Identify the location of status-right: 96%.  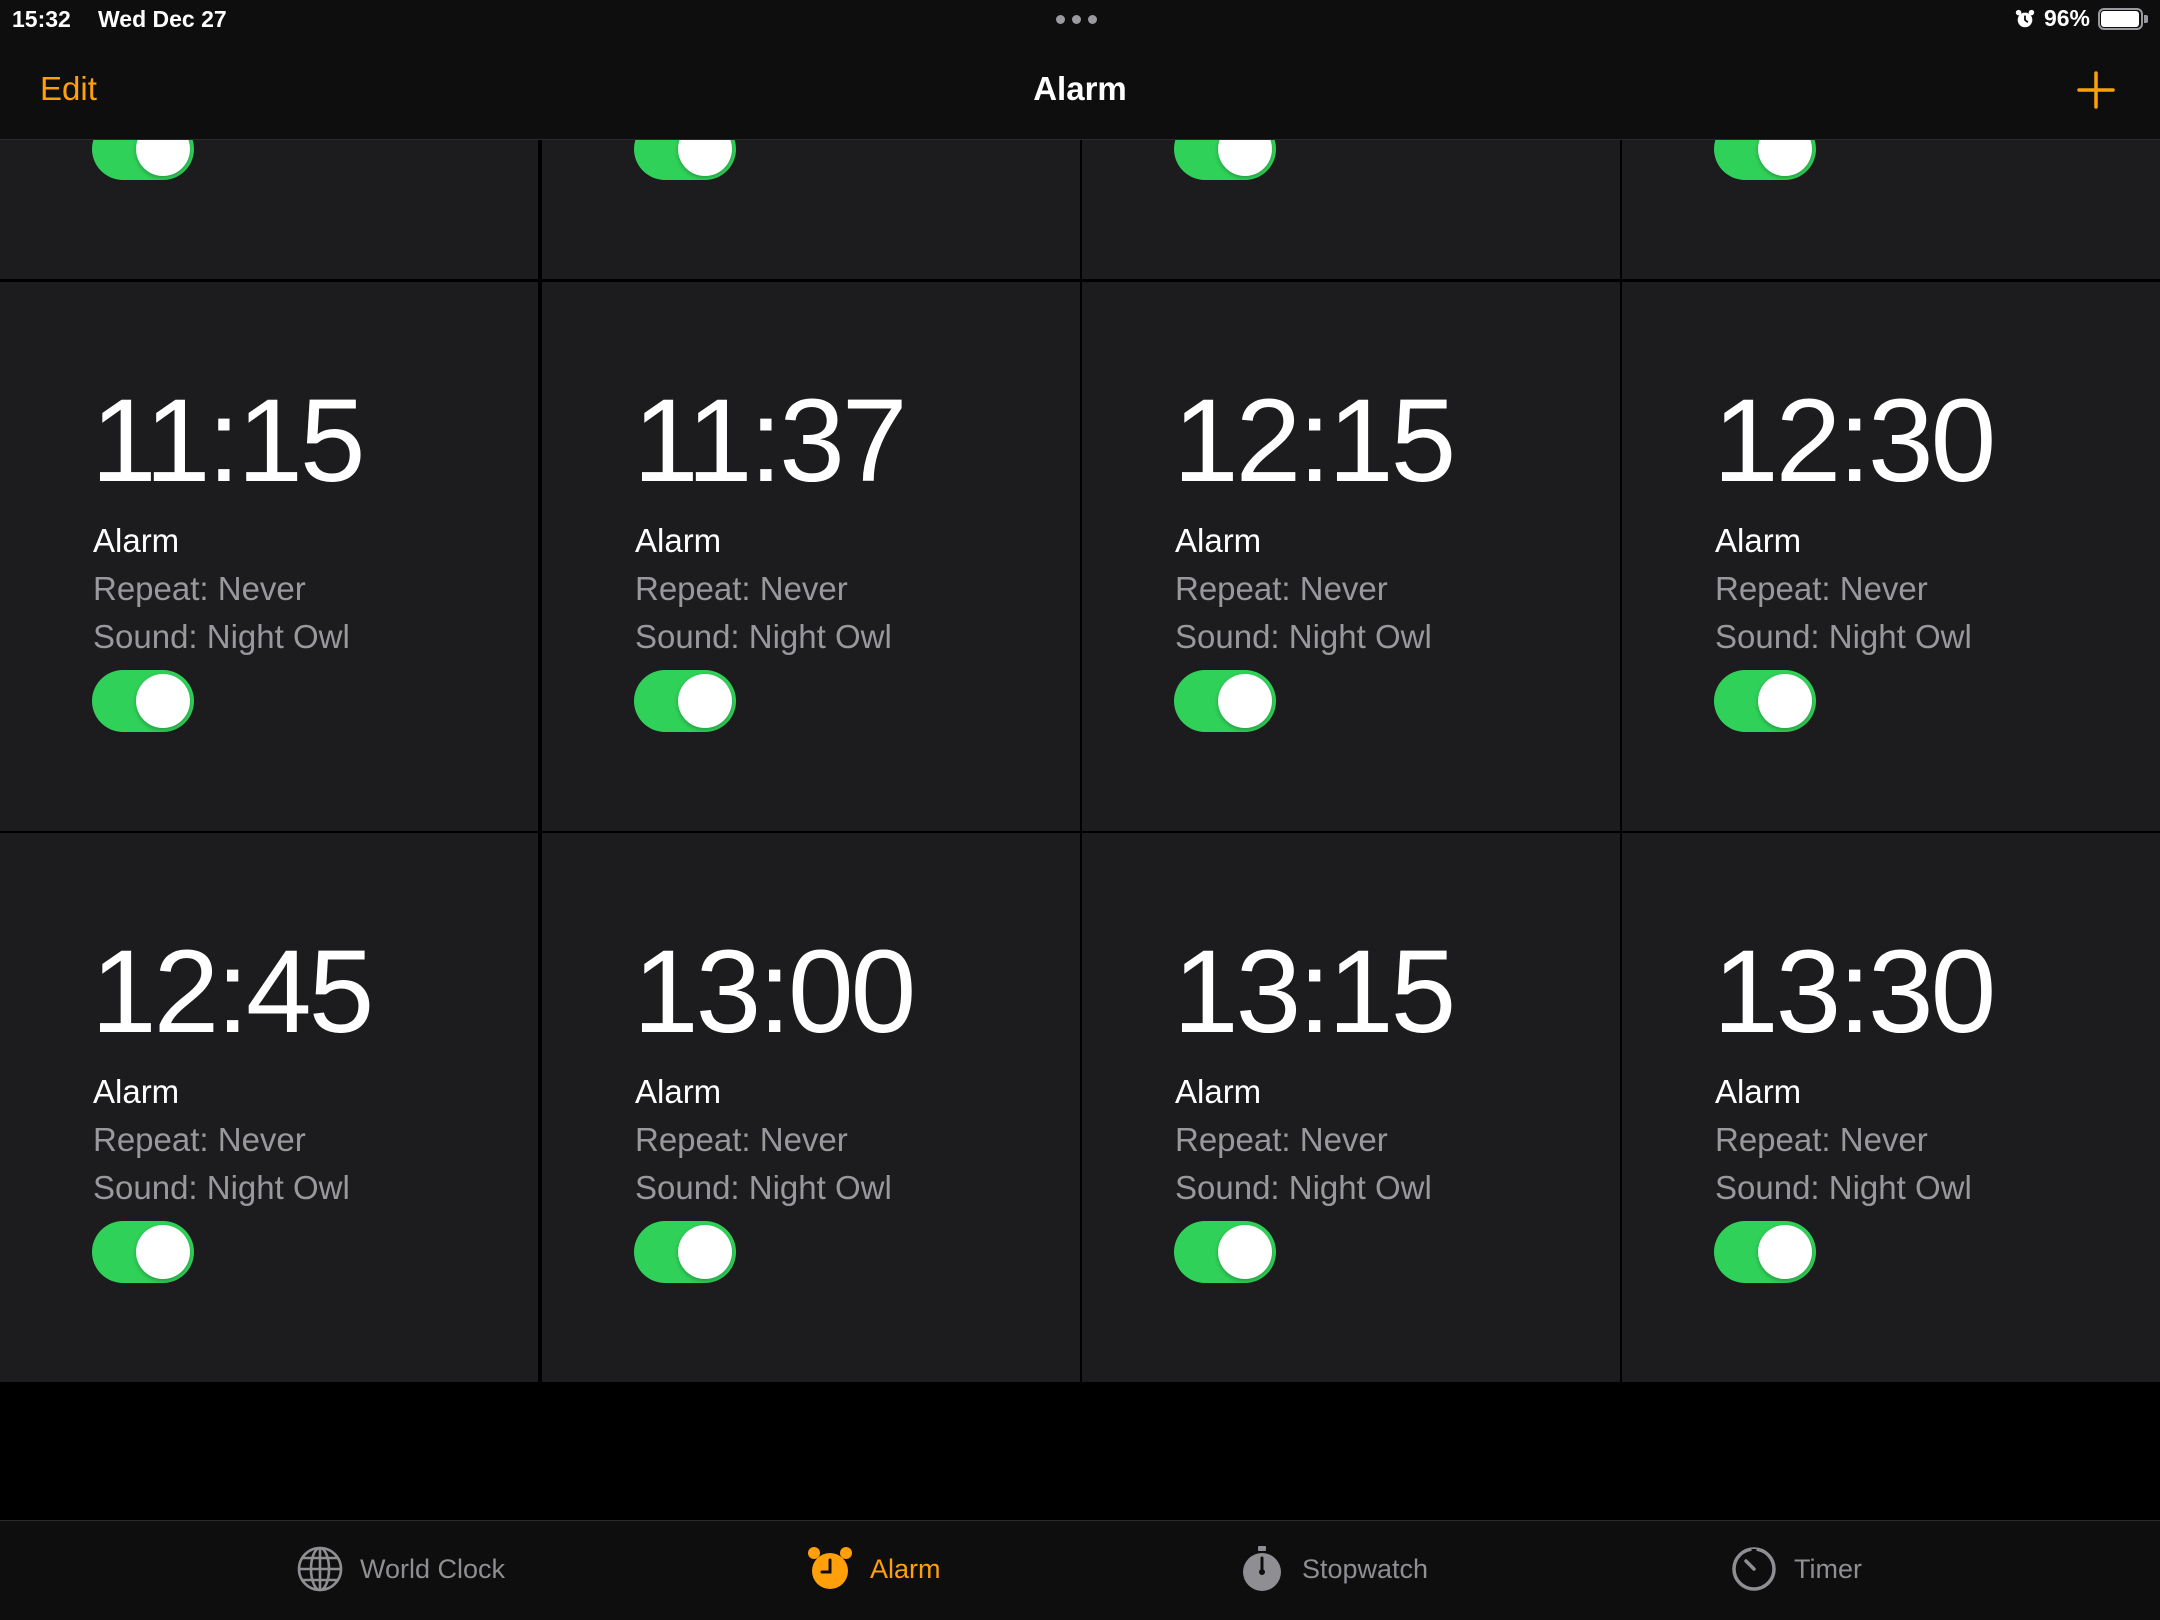
(2081, 18).